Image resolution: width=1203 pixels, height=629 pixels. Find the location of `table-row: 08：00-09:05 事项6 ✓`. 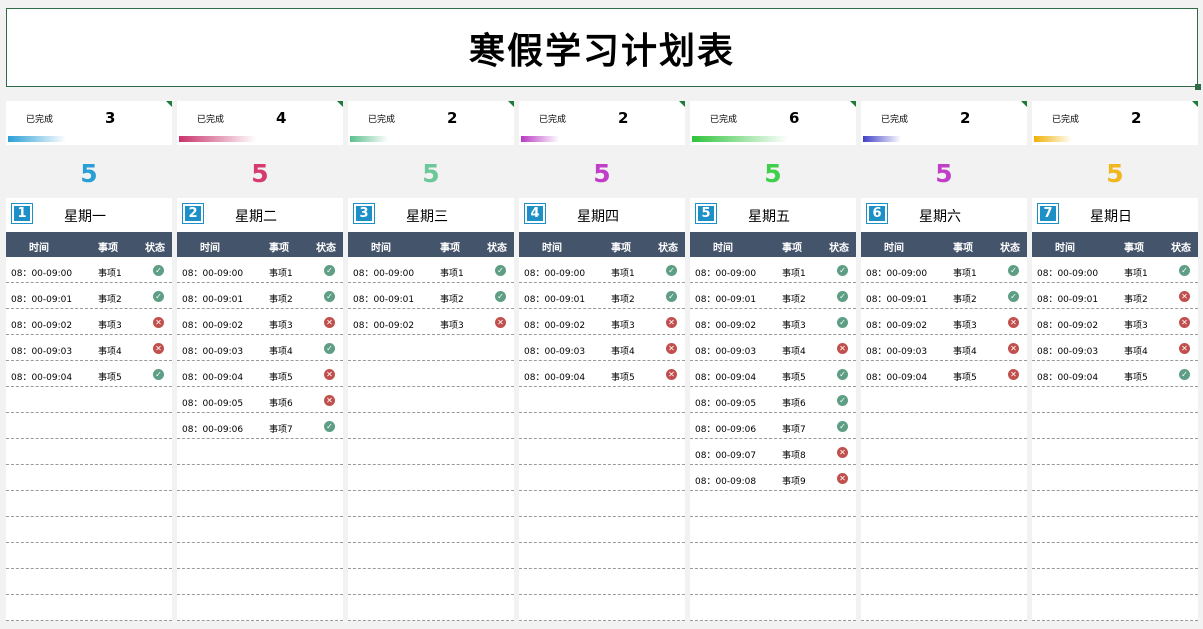

table-row: 08：00-09:05 事项6 ✓ is located at coordinates (773, 400).